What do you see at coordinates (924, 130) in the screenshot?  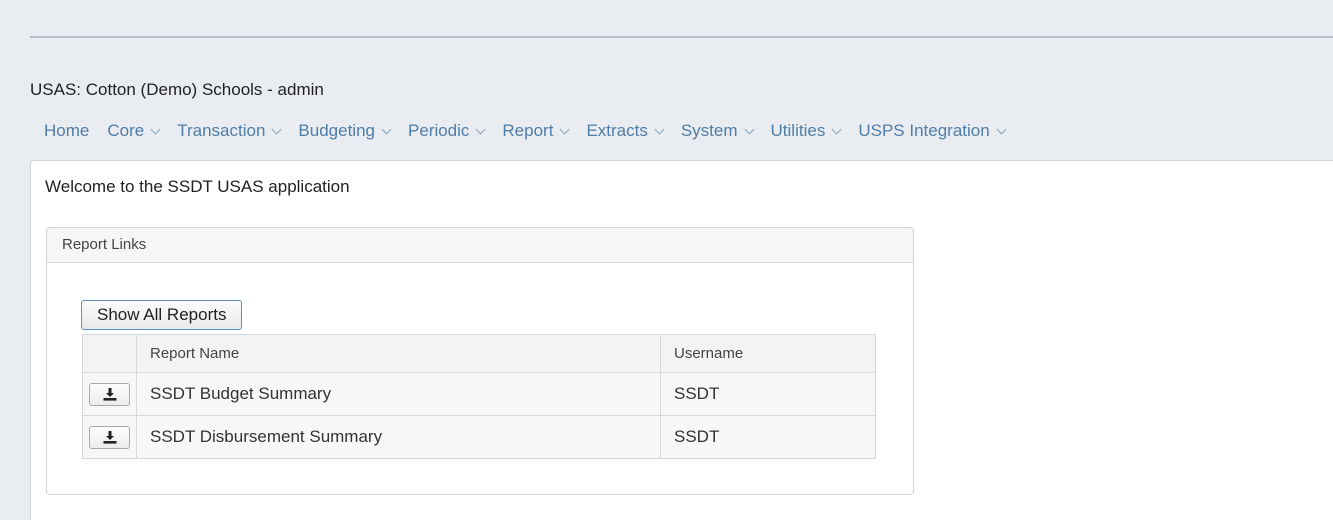 I see `nav-label: USPS Integration` at bounding box center [924, 130].